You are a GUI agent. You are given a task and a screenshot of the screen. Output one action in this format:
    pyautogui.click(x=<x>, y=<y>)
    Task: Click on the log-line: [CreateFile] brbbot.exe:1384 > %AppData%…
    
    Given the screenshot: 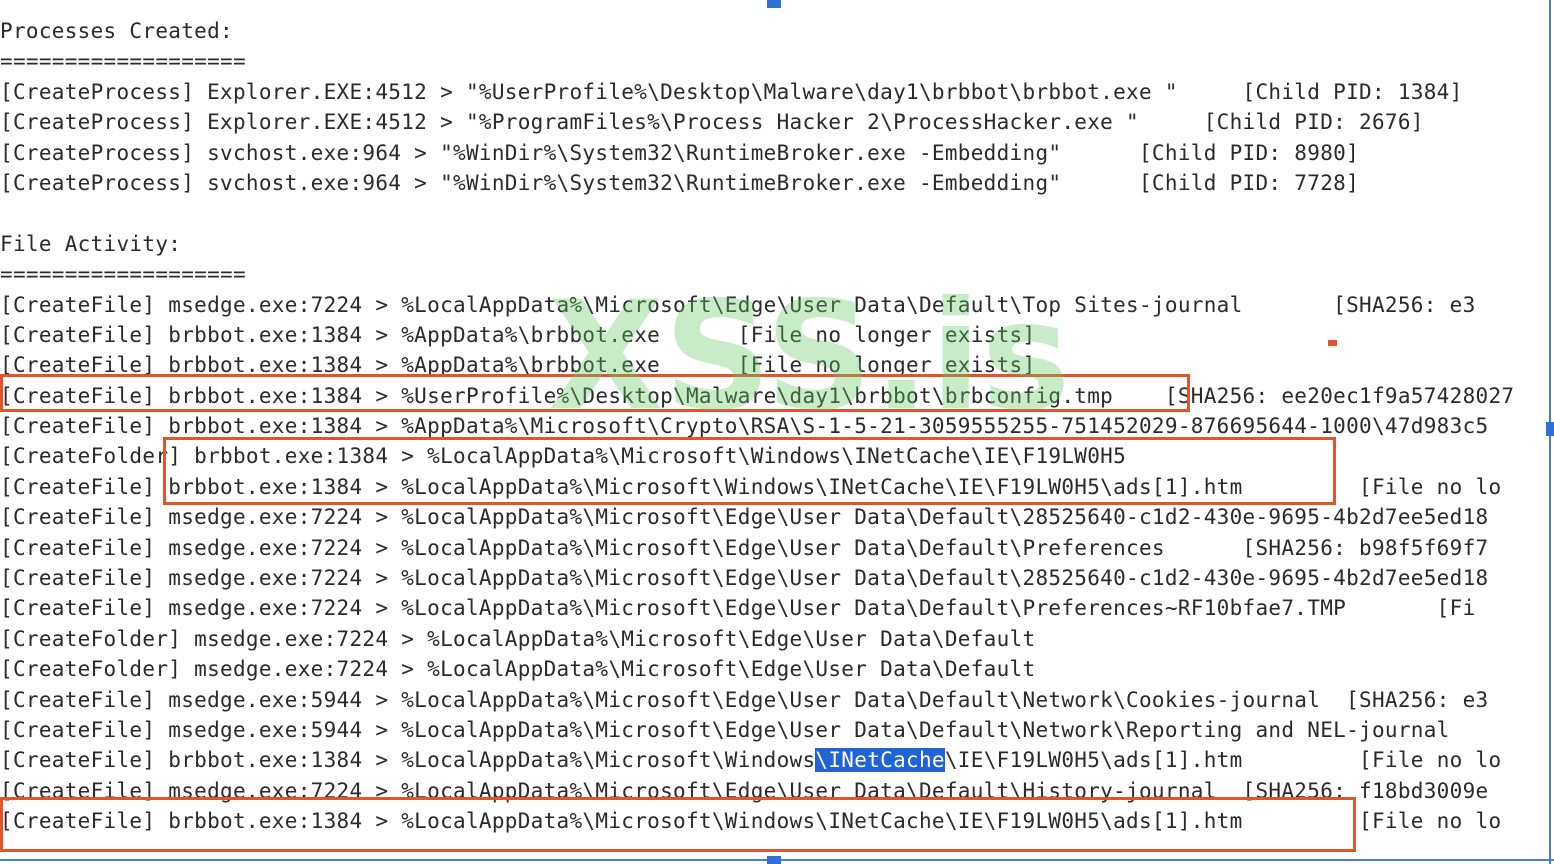 What is the action you would take?
    pyautogui.click(x=518, y=334)
    